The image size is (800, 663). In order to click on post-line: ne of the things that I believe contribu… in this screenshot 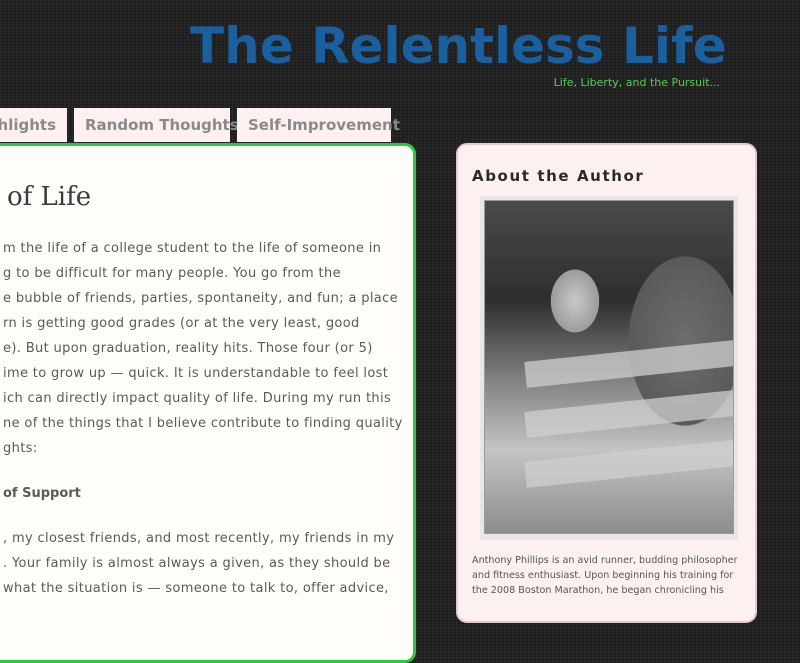, I will do `click(203, 423)`.